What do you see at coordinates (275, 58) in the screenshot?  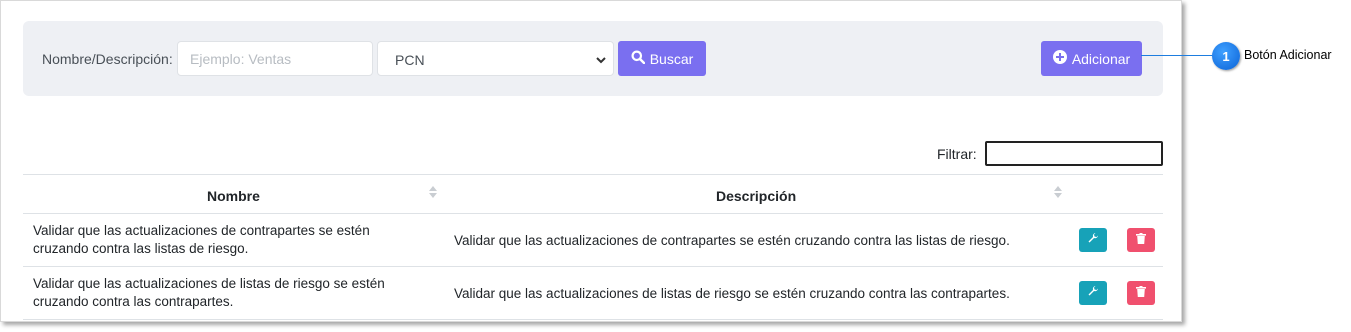 I see `search-input` at bounding box center [275, 58].